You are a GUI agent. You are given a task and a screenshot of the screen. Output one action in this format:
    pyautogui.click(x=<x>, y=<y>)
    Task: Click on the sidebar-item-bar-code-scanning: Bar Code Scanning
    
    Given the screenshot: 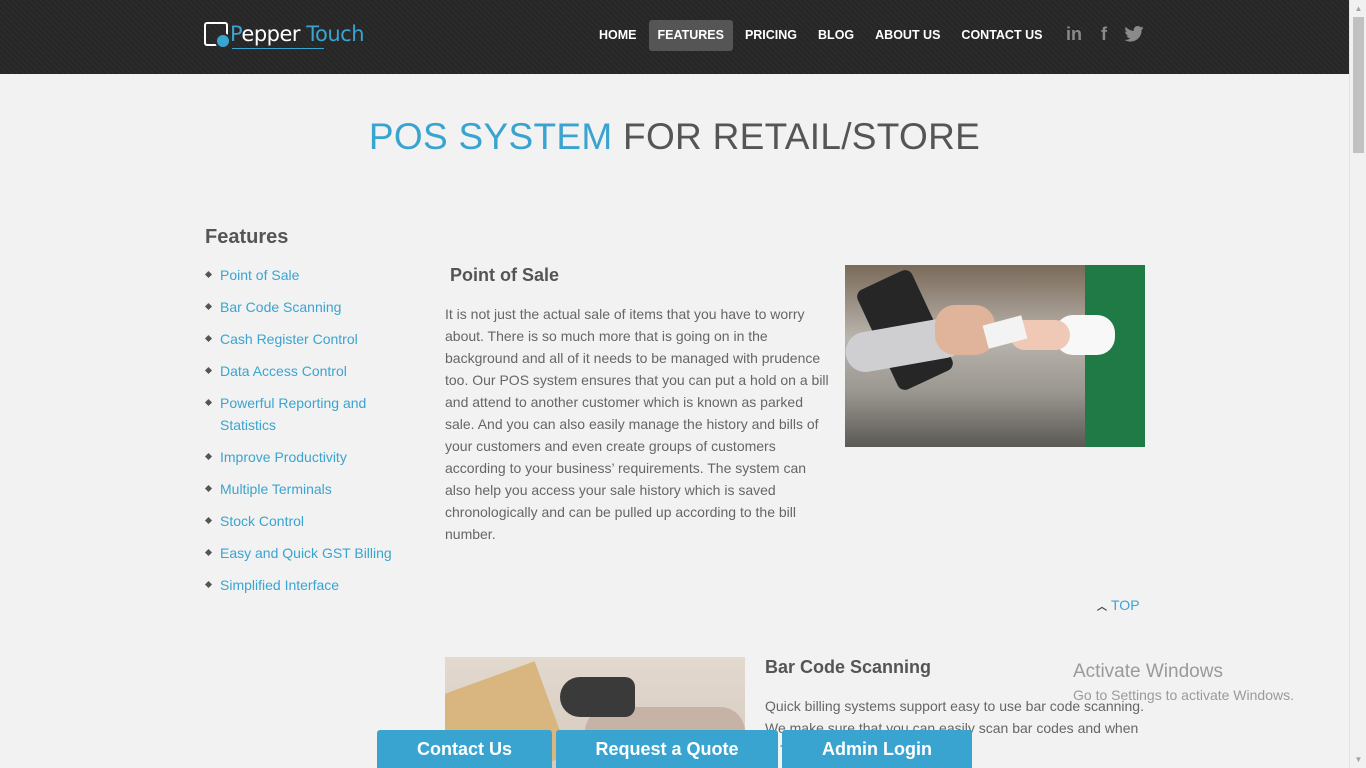 What is the action you would take?
    pyautogui.click(x=305, y=307)
    